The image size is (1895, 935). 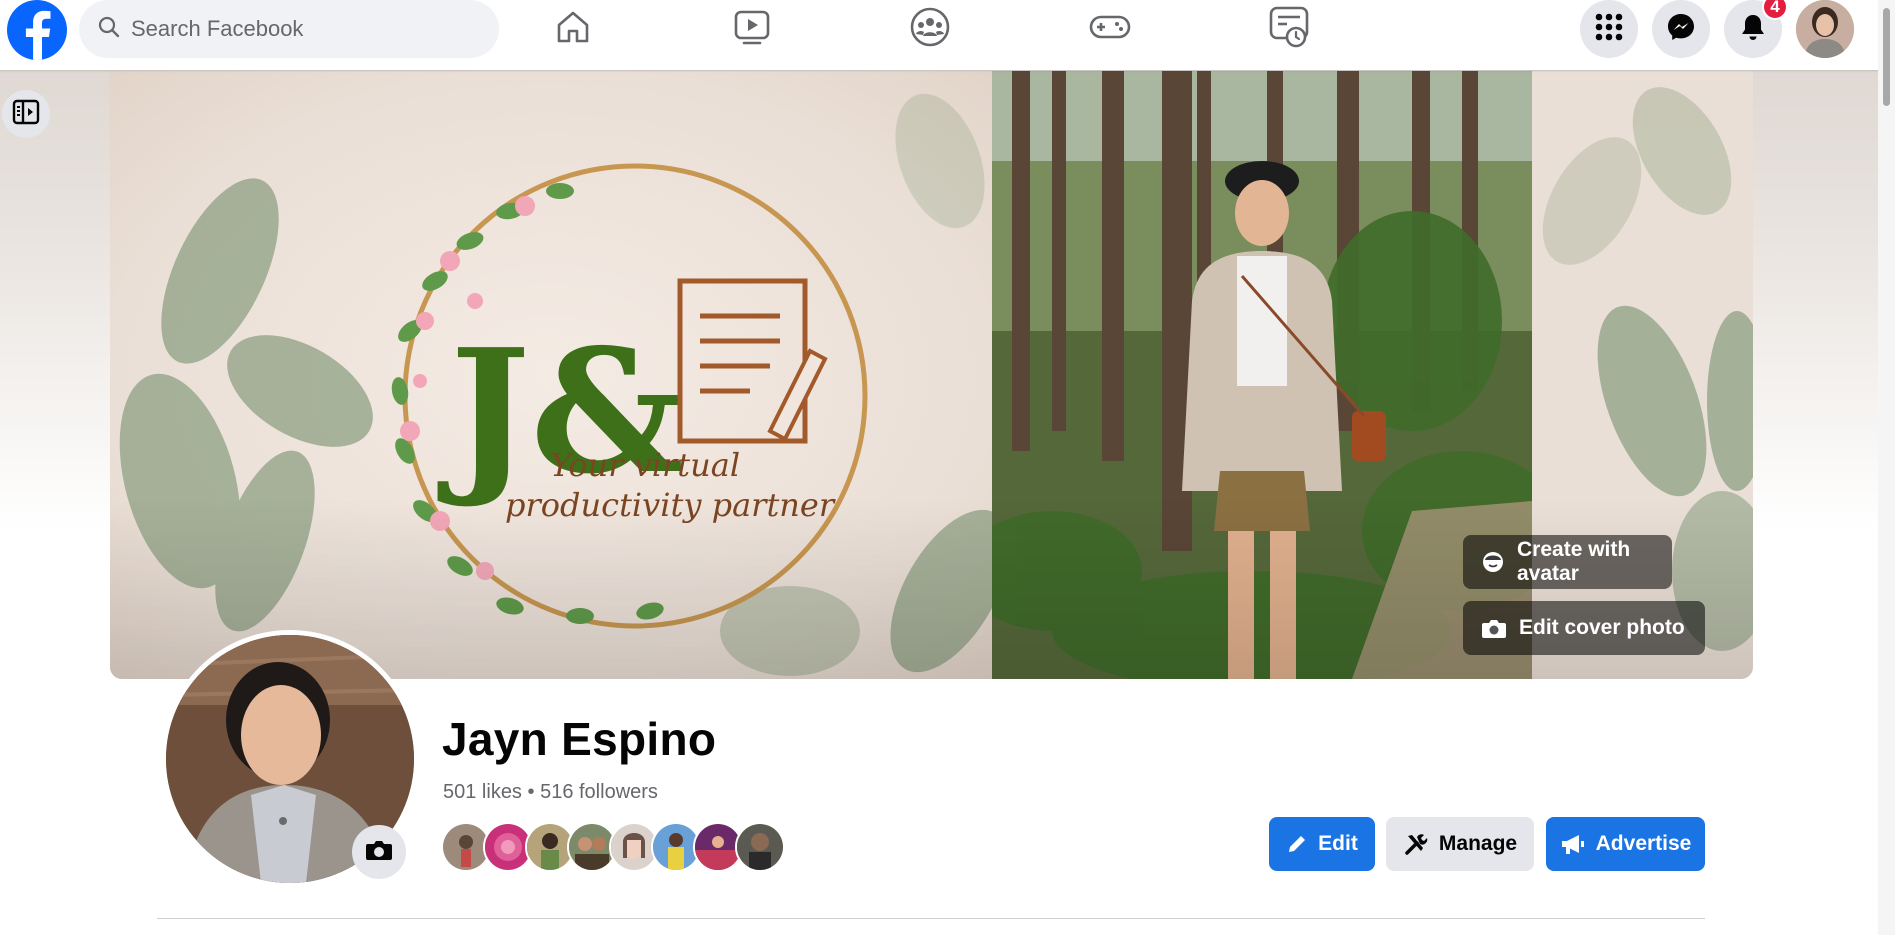 I want to click on bell-icon, so click(x=1753, y=29).